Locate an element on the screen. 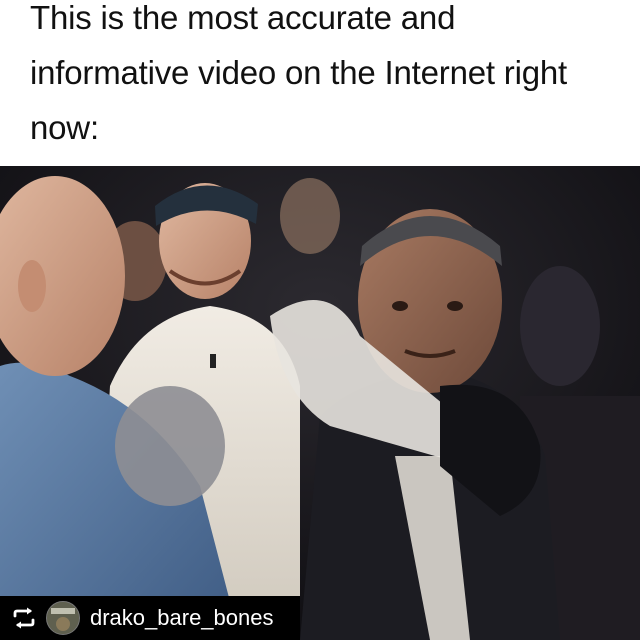  caption-line-1: This is the most accurate and is located at coordinates (243, 18).